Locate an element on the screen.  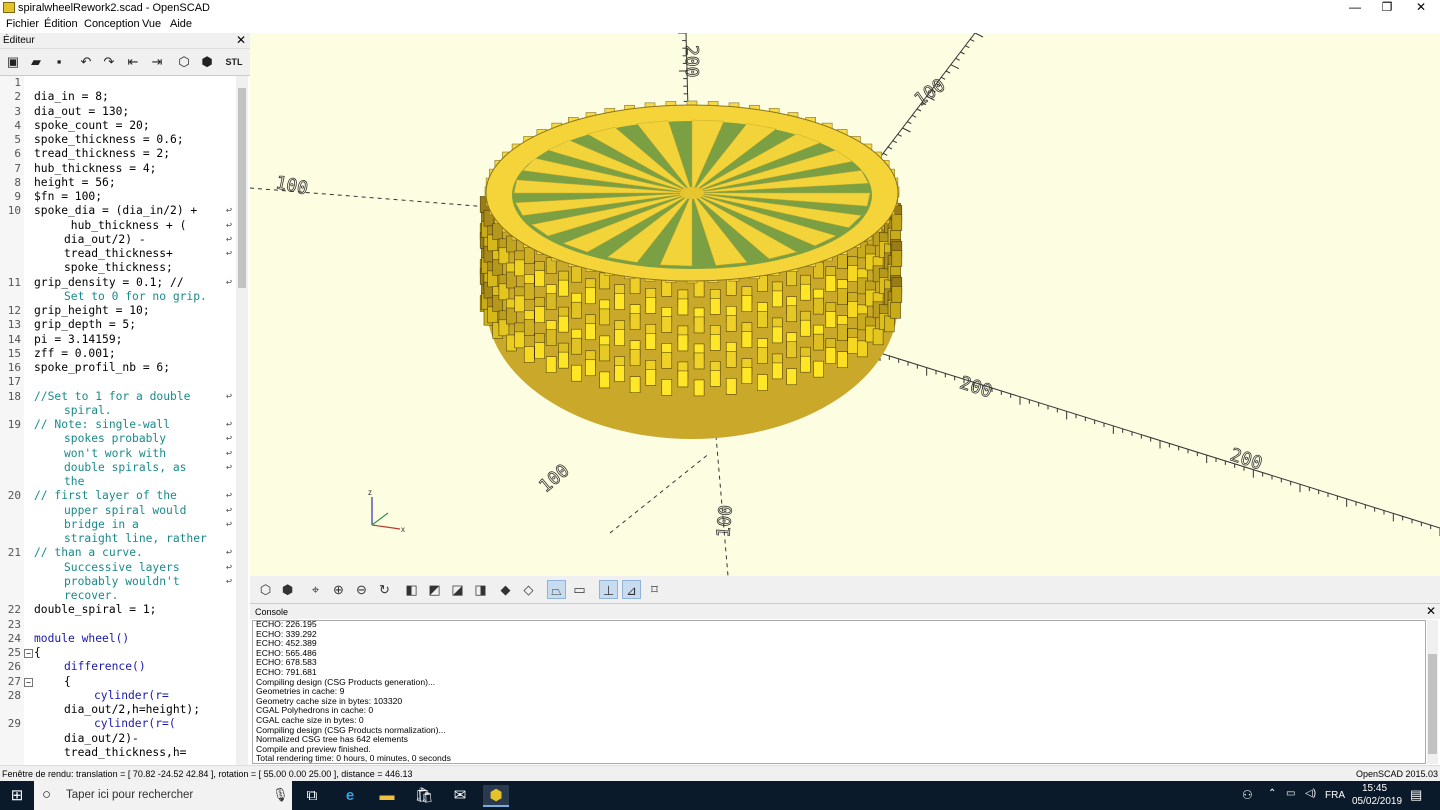
network-icon: ▭ is located at coordinates (1290, 793).